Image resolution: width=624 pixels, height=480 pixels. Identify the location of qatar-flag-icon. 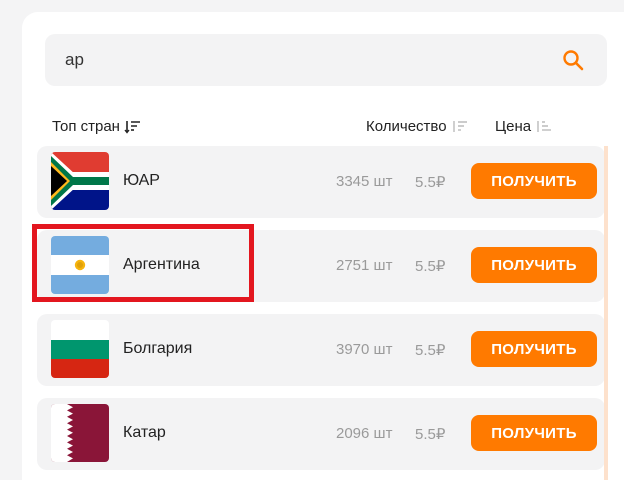
(80, 433).